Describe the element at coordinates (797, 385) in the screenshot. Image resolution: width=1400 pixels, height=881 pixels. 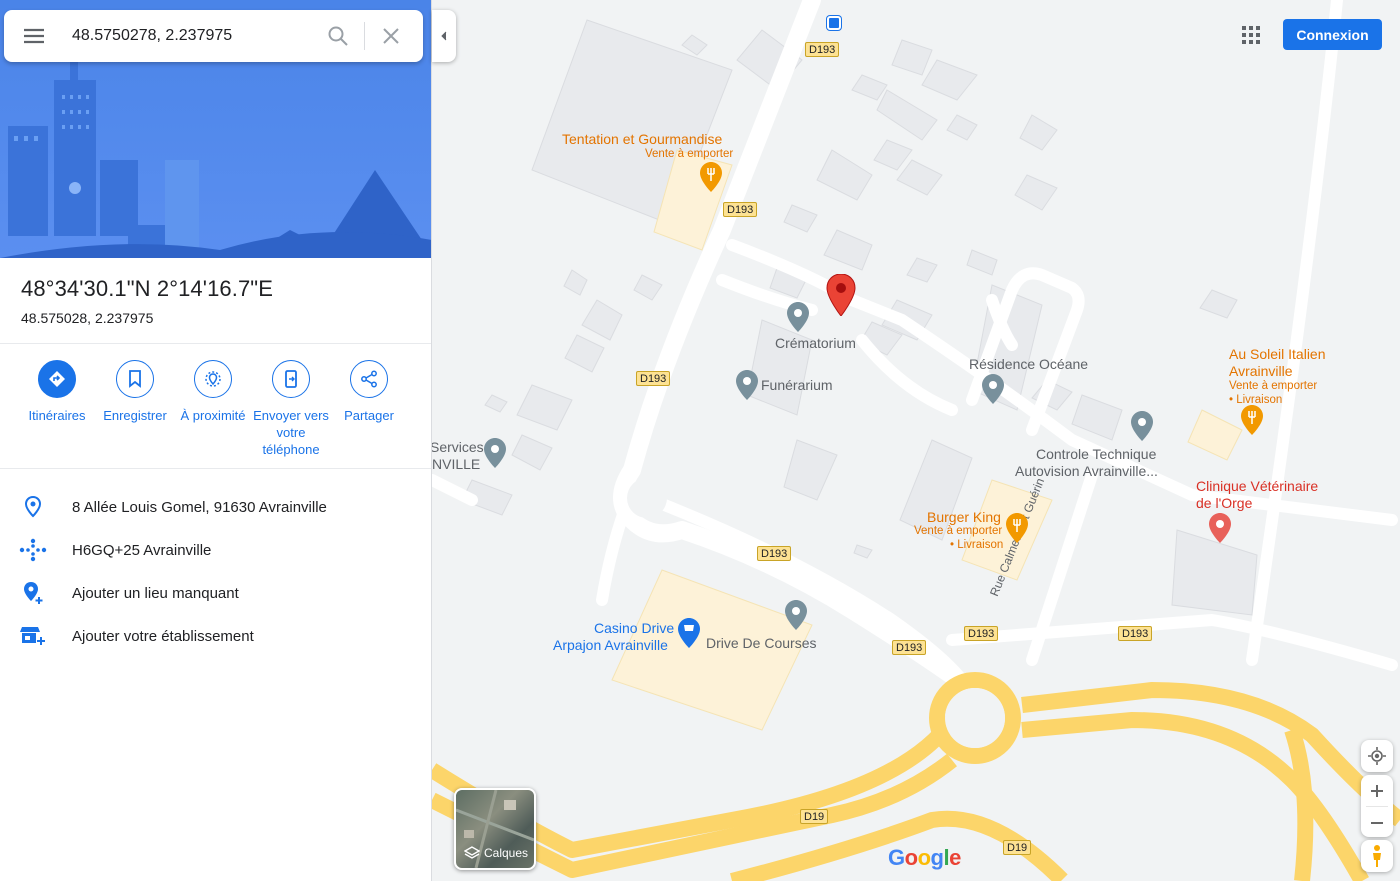
I see `poi-funerarium-label: Funérarium` at that location.